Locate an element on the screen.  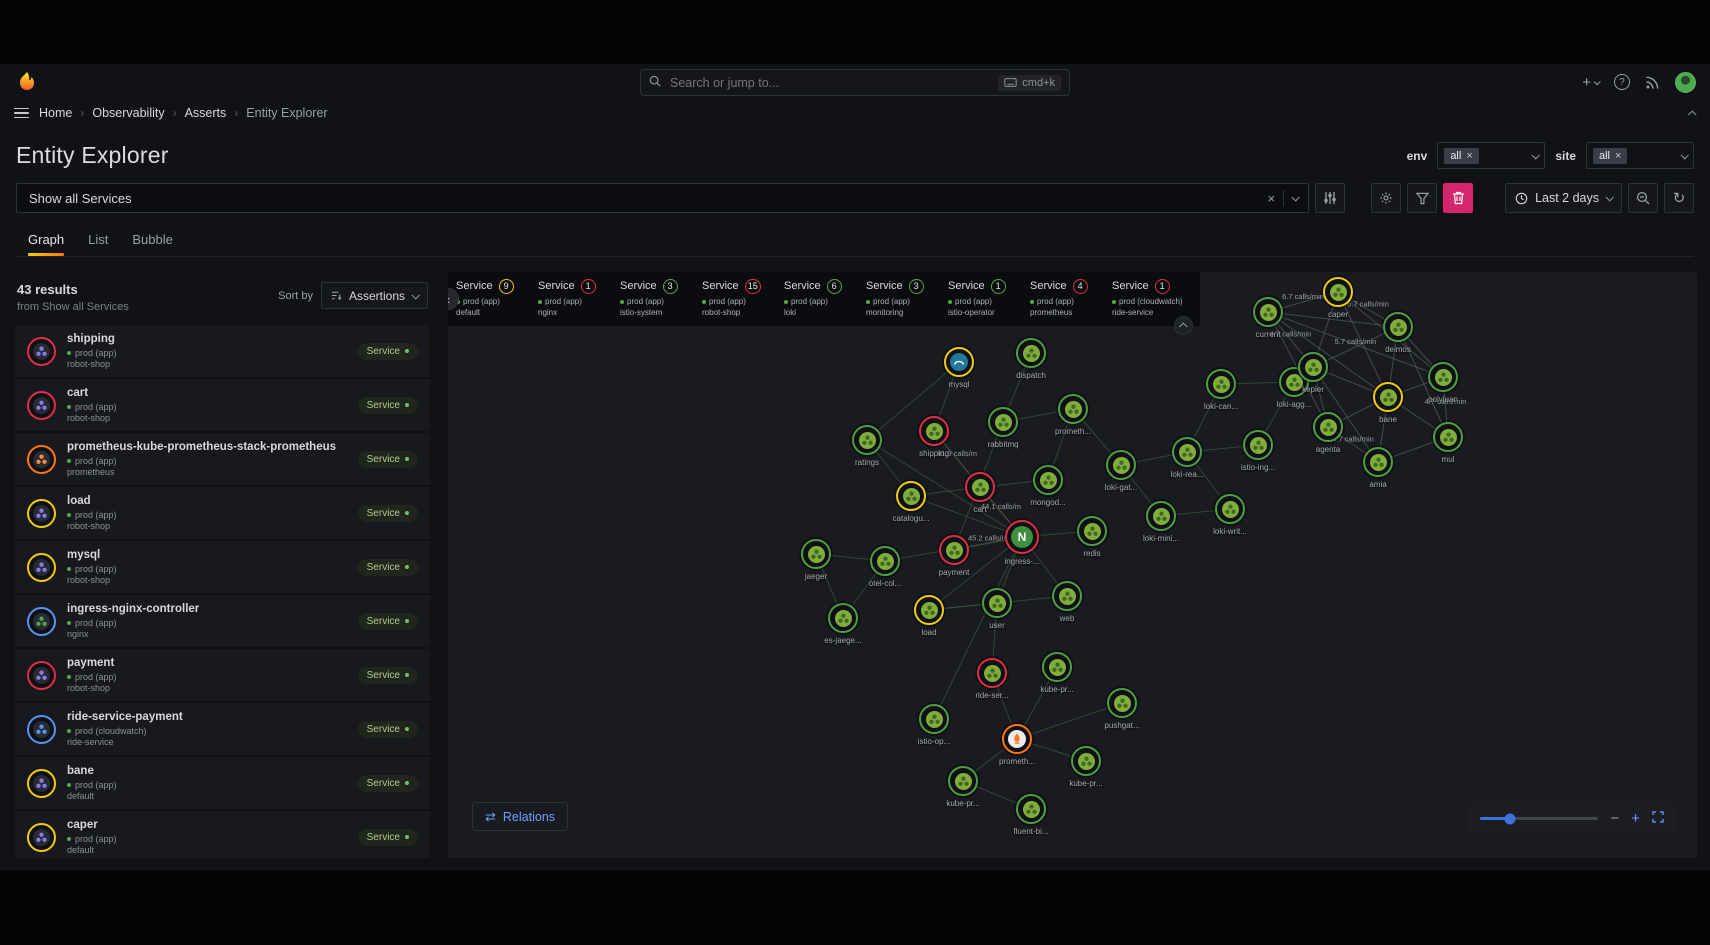
graph-node-loki_can is located at coordinates (1221, 384).